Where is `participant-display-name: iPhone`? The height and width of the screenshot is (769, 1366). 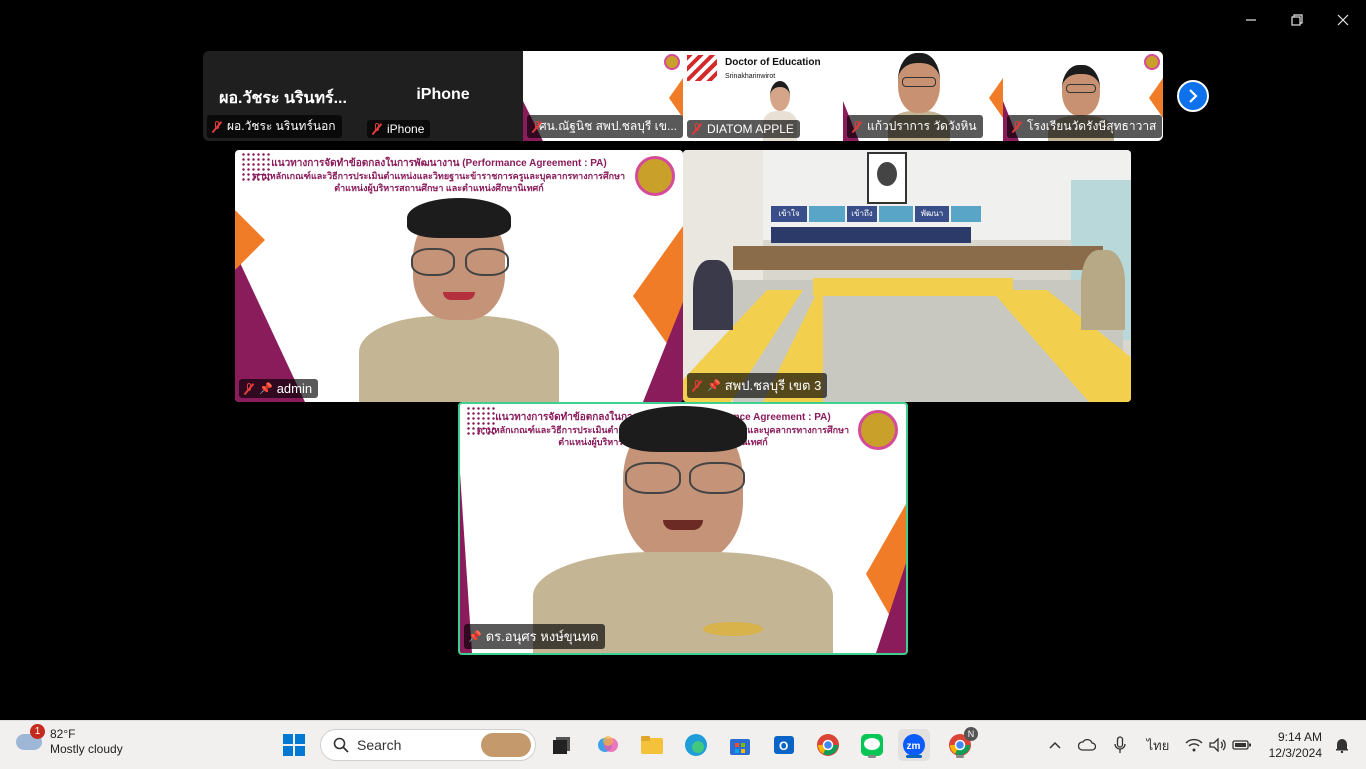
participant-display-name: iPhone is located at coordinates (443, 94).